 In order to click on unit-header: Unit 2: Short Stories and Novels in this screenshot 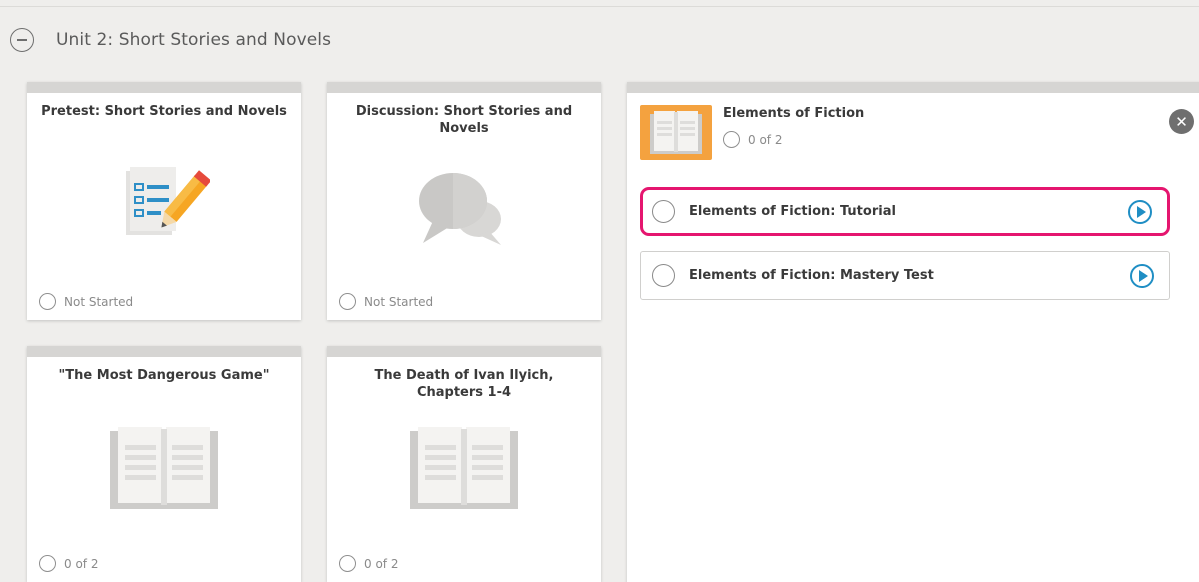, I will do `click(170, 40)`.